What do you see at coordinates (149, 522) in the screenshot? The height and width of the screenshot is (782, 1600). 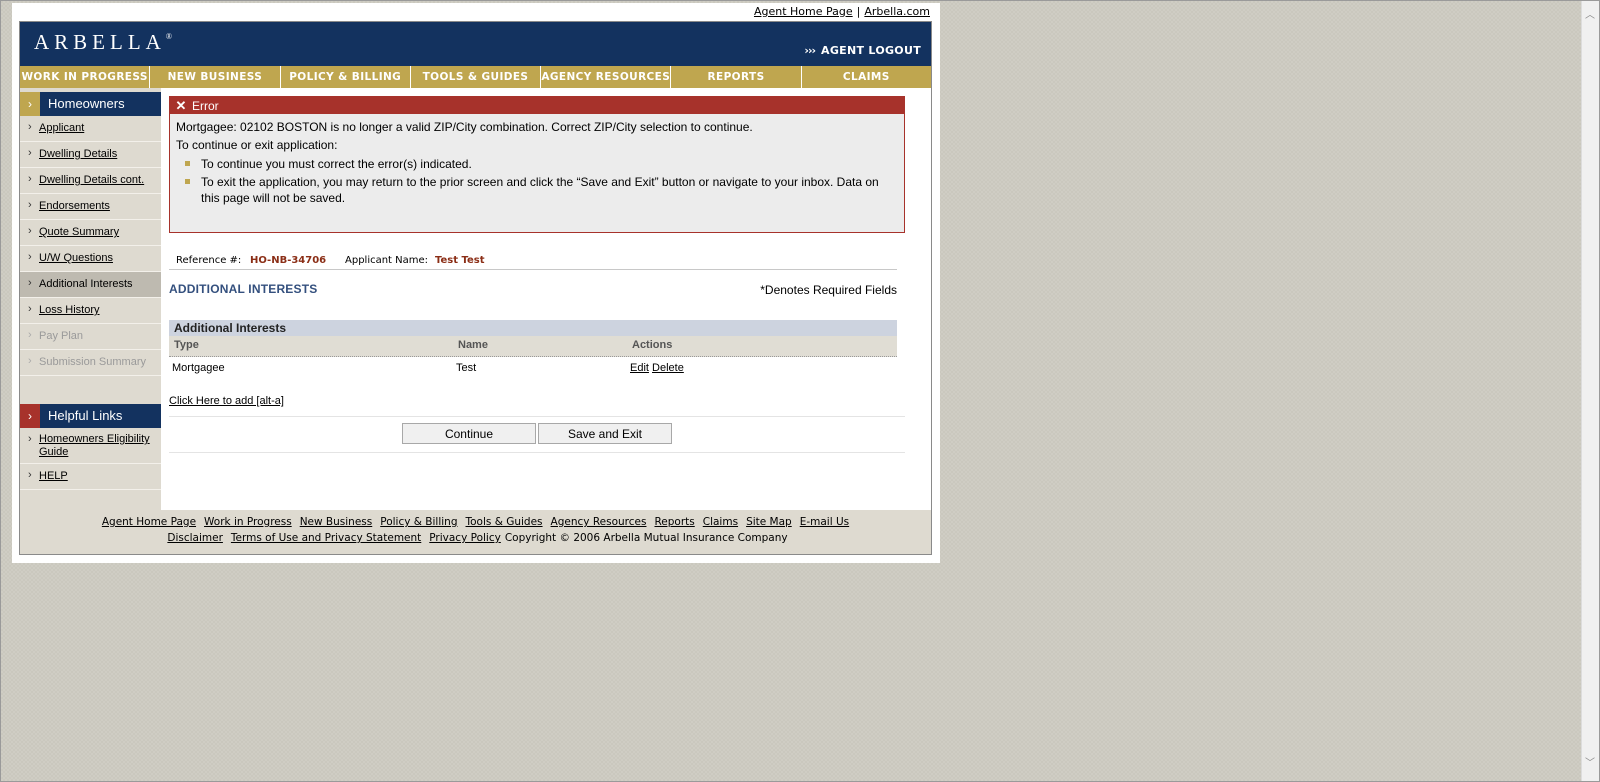 I see `footer-link-agent-home: Agent Home Page` at bounding box center [149, 522].